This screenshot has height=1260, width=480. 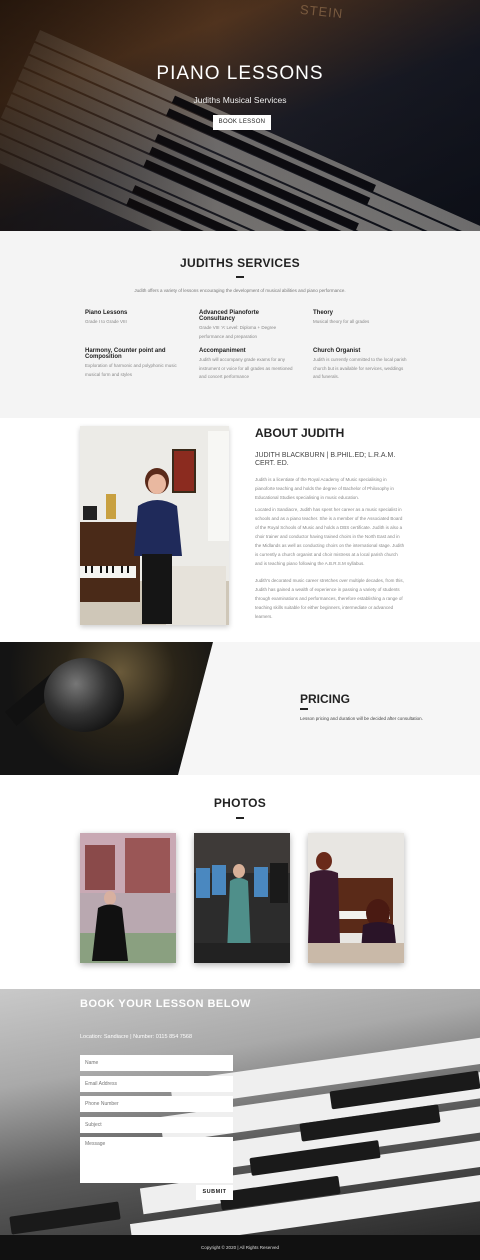 What do you see at coordinates (154, 525) in the screenshot?
I see `judith-portrait-photo` at bounding box center [154, 525].